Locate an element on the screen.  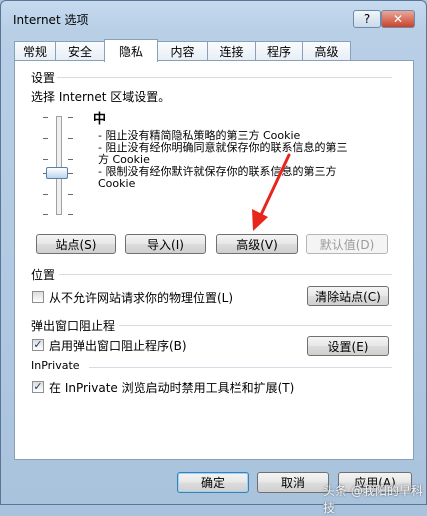
location-checkbox-label: 从不允许网站请求你的物理位置(L) is located at coordinates (141, 298).